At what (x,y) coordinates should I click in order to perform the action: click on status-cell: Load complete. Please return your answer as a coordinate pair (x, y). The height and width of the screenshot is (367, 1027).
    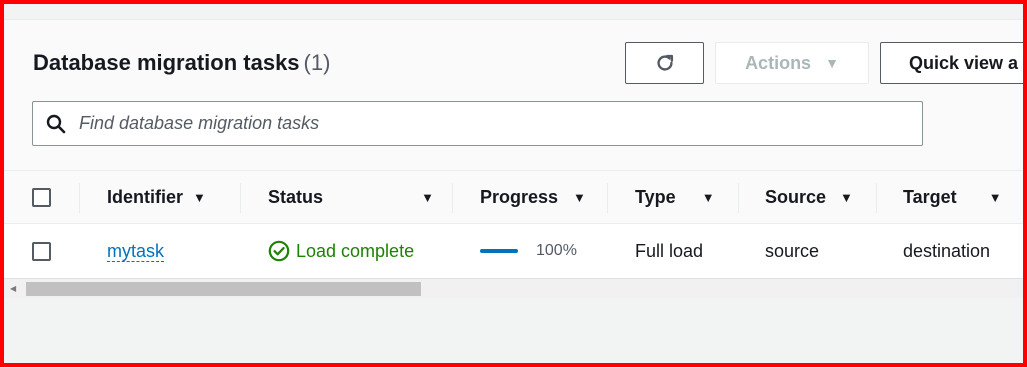
    Looking at the image, I should click on (341, 251).